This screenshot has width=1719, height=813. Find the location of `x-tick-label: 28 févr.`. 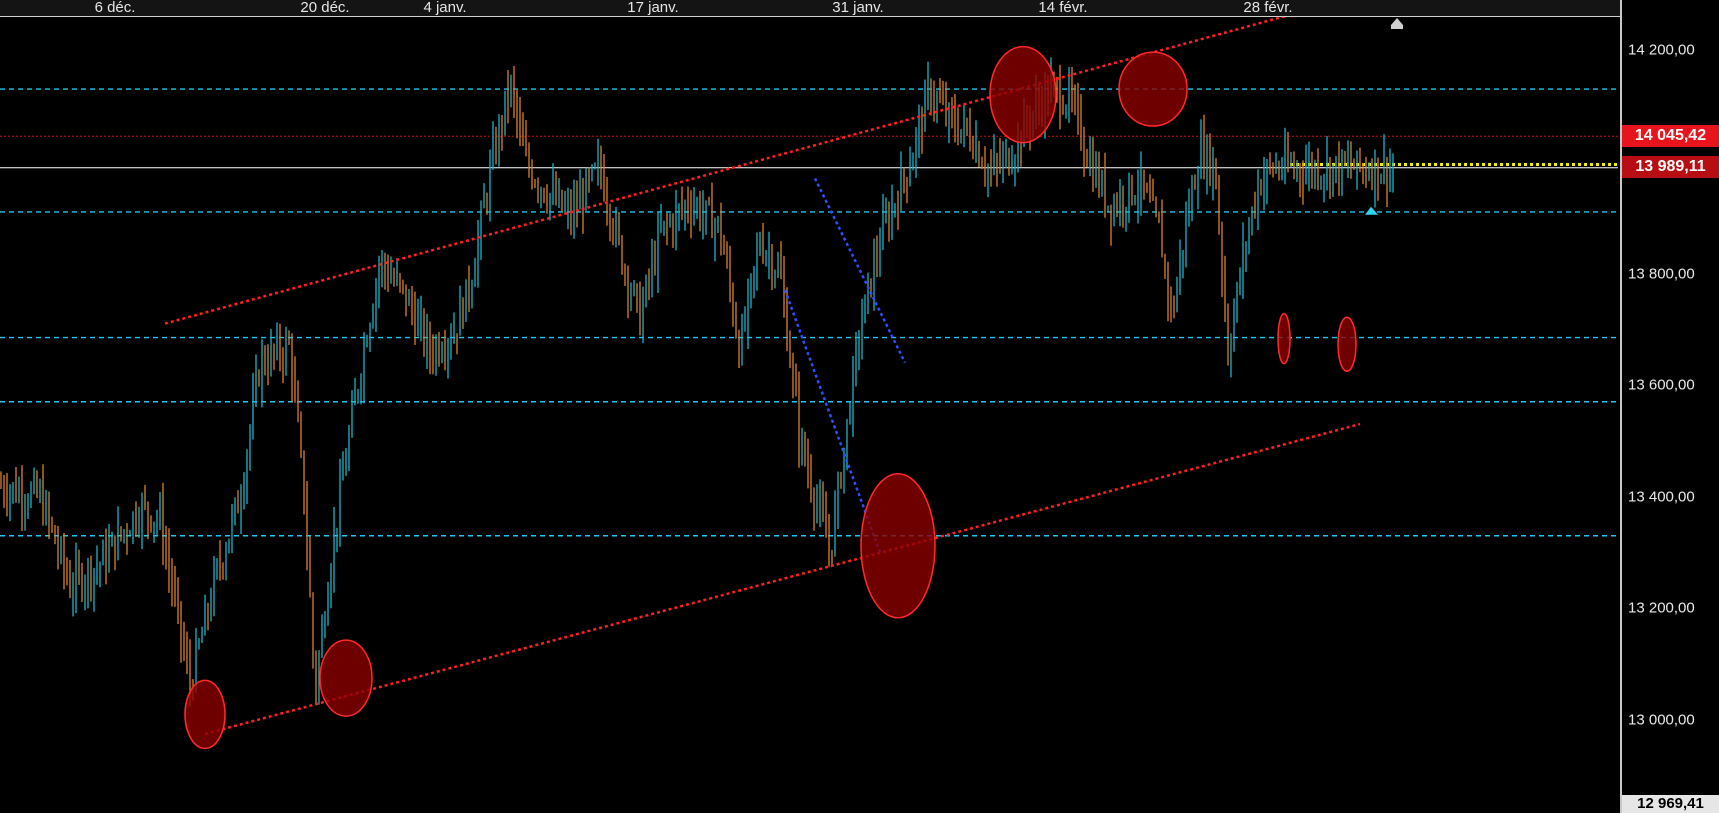

x-tick-label: 28 févr. is located at coordinates (1268, 8).